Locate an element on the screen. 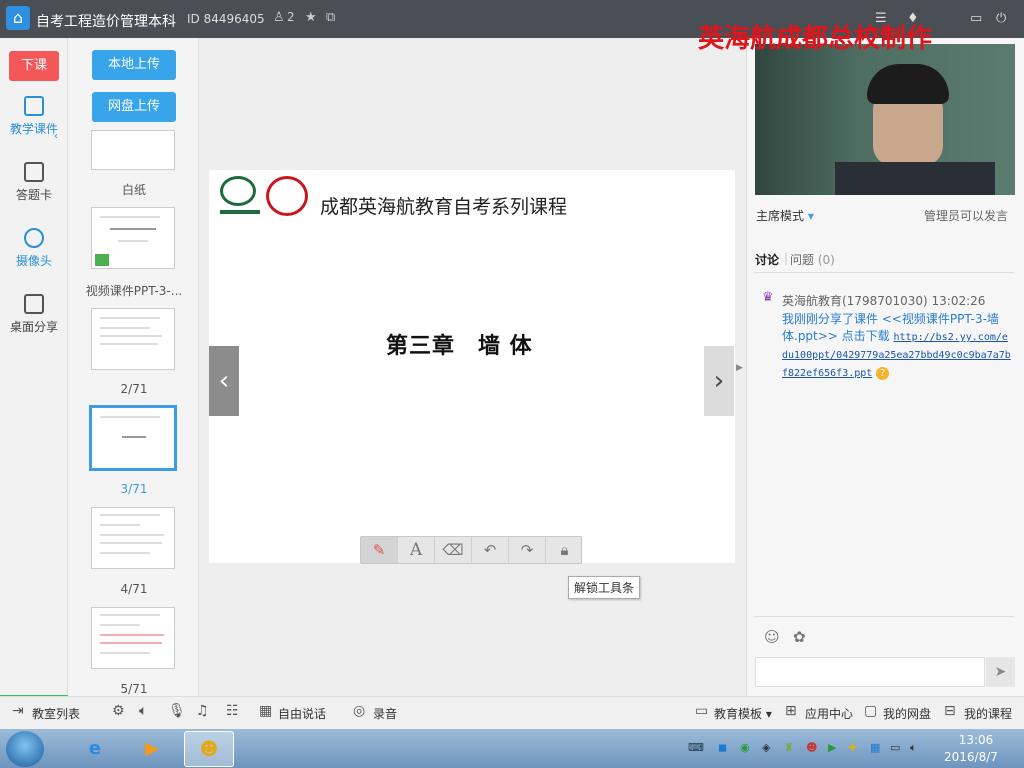  question-count: (0) is located at coordinates (826, 260).